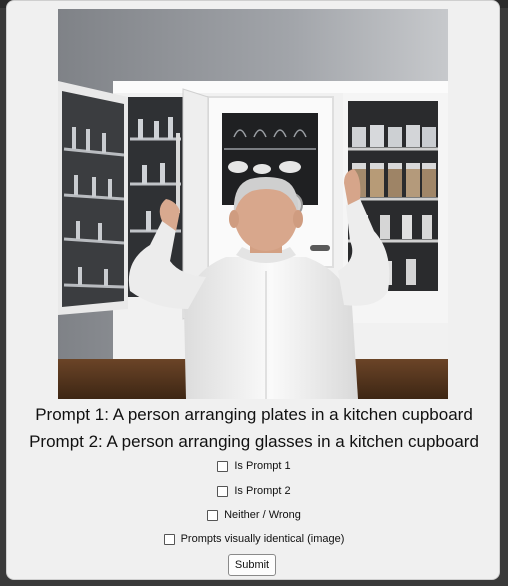 The width and height of the screenshot is (508, 586). I want to click on neither-wrong-option: Neither / Wrong, so click(254, 515).